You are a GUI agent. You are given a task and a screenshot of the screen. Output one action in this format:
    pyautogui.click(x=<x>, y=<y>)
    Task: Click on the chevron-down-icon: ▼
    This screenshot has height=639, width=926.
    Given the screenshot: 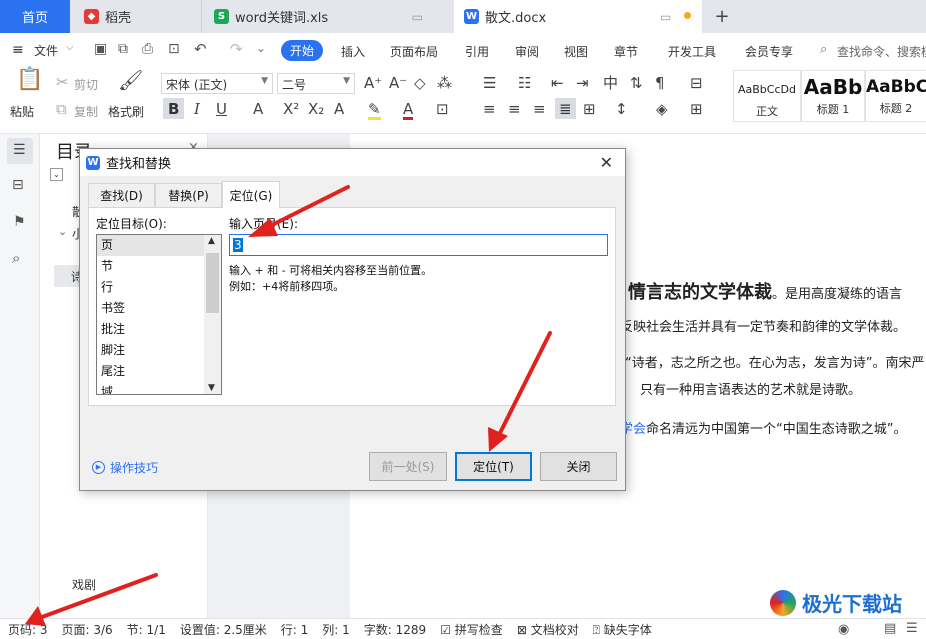 What is the action you would take?
    pyautogui.click(x=211, y=388)
    